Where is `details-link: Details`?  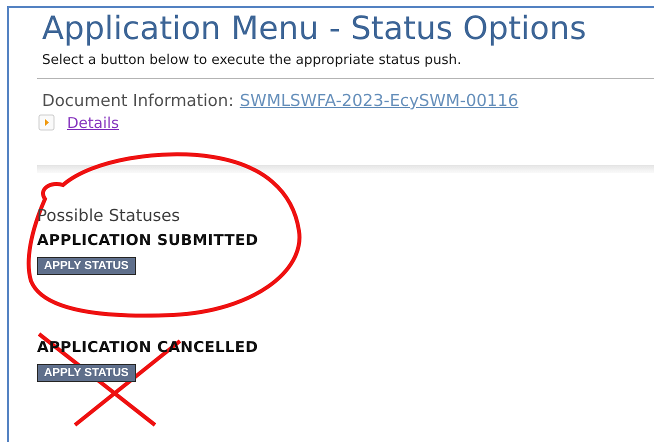 details-link: Details is located at coordinates (93, 123).